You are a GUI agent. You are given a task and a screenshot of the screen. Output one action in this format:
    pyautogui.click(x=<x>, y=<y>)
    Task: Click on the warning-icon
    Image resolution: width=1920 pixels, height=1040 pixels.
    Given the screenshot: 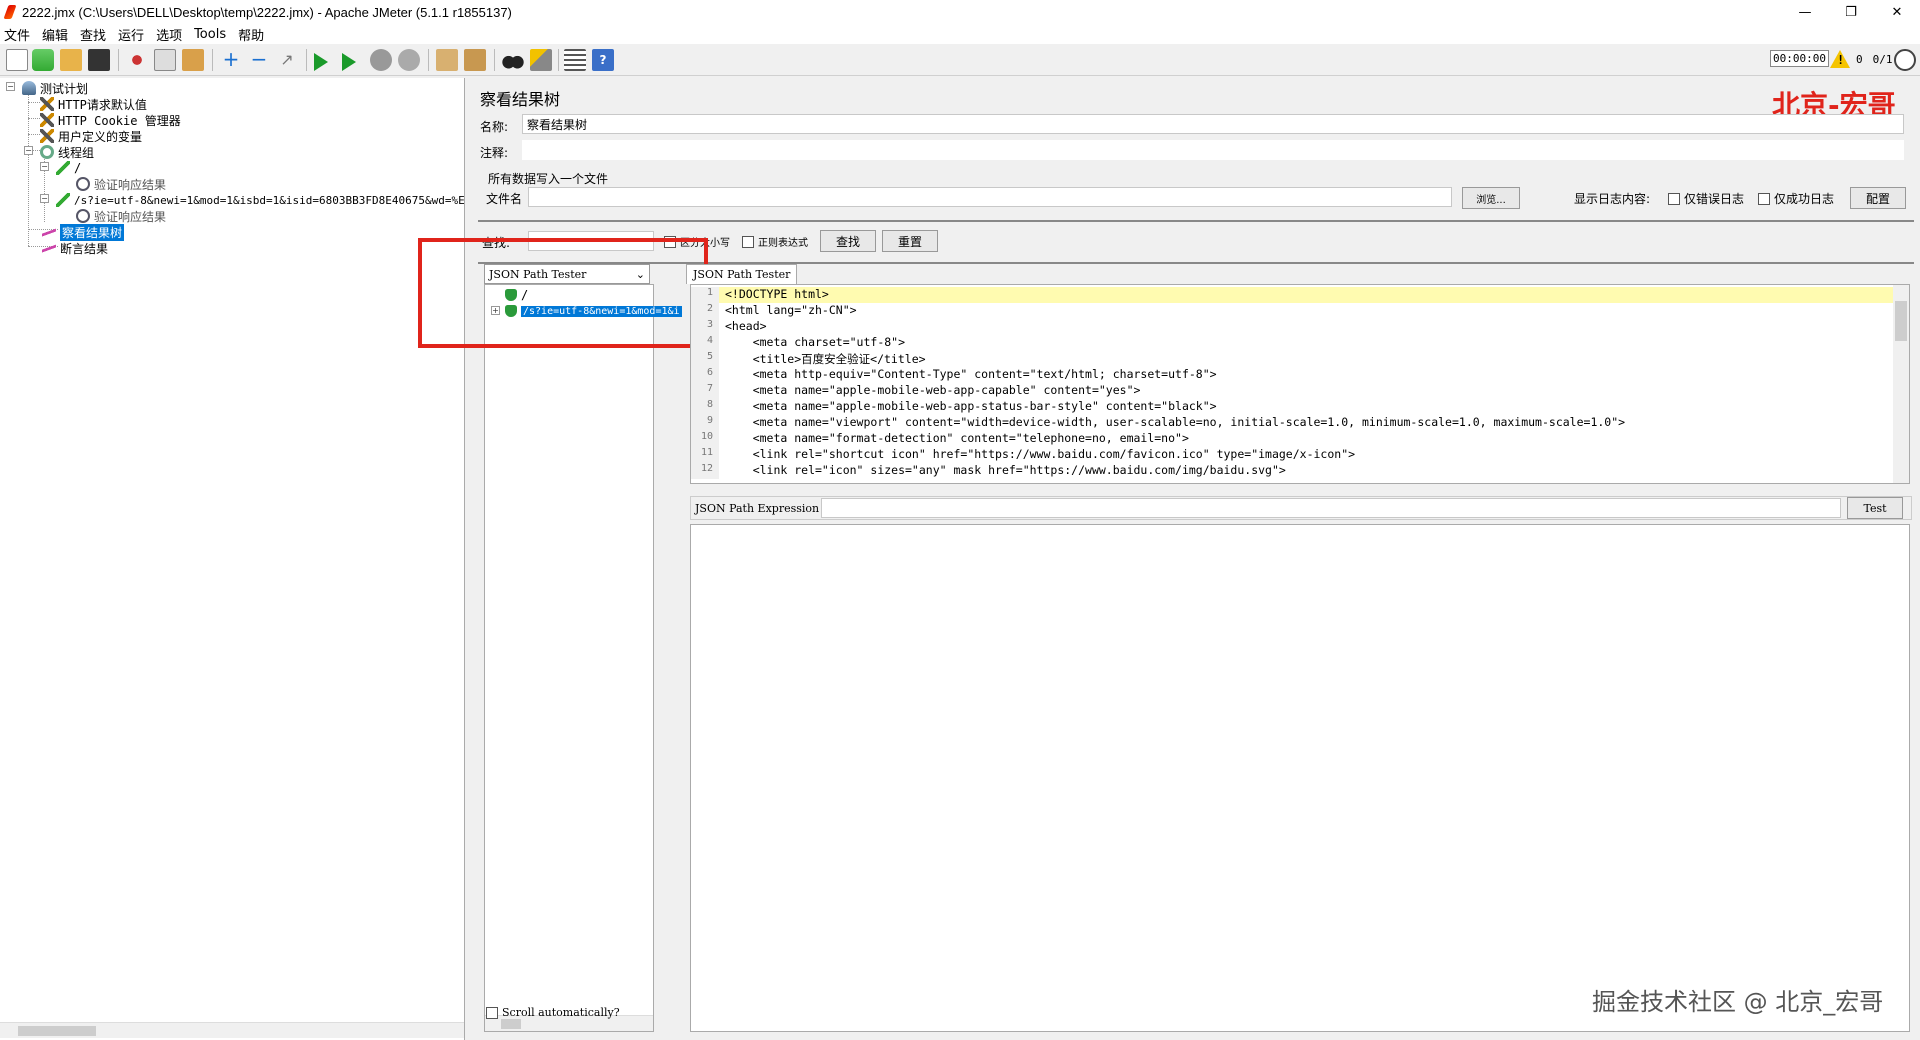 What is the action you would take?
    pyautogui.click(x=1840, y=59)
    